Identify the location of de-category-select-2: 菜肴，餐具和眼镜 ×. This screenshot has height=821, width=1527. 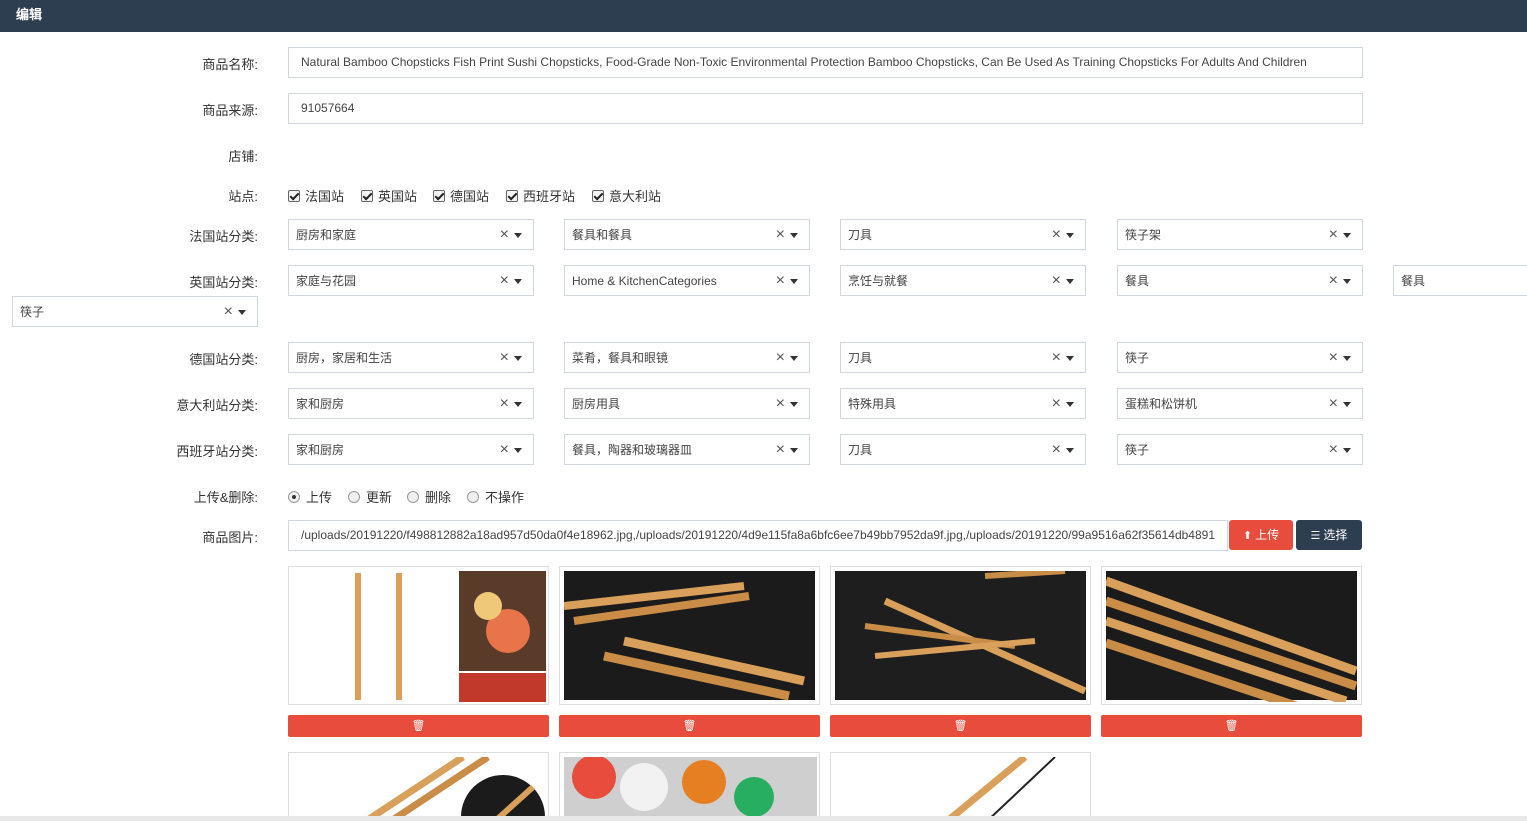
(687, 357).